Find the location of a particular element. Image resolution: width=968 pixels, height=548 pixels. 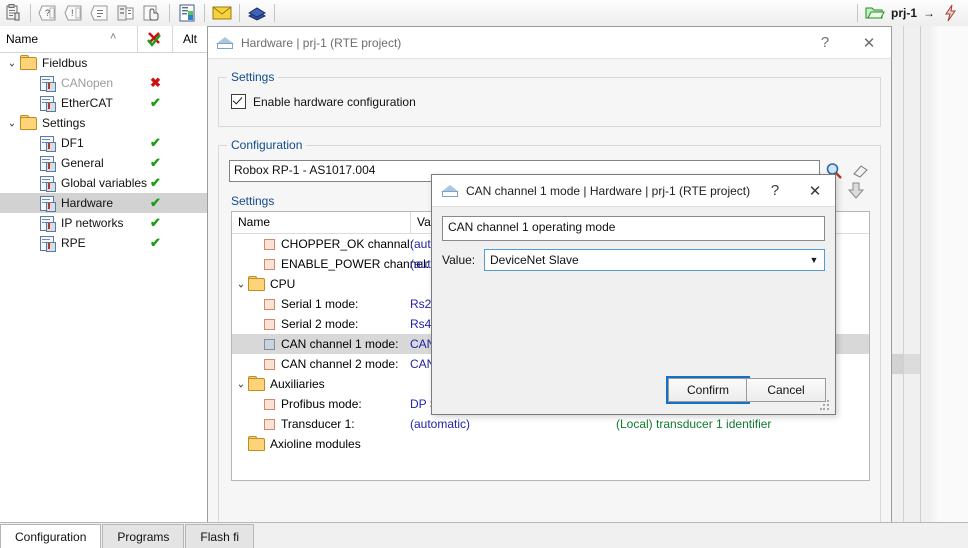

hardware-window-controls: ? ✕ is located at coordinates (847, 43).